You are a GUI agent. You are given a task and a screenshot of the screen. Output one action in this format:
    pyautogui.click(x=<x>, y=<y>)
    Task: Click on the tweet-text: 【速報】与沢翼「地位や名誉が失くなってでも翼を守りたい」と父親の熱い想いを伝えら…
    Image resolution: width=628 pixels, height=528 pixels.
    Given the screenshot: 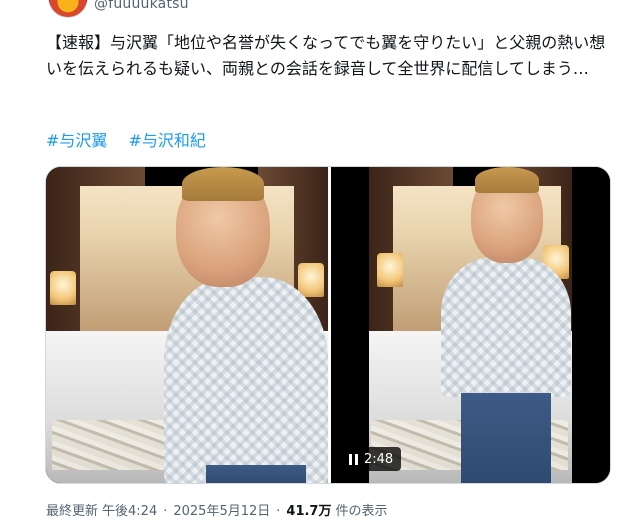 What is the action you would take?
    pyautogui.click(x=326, y=55)
    